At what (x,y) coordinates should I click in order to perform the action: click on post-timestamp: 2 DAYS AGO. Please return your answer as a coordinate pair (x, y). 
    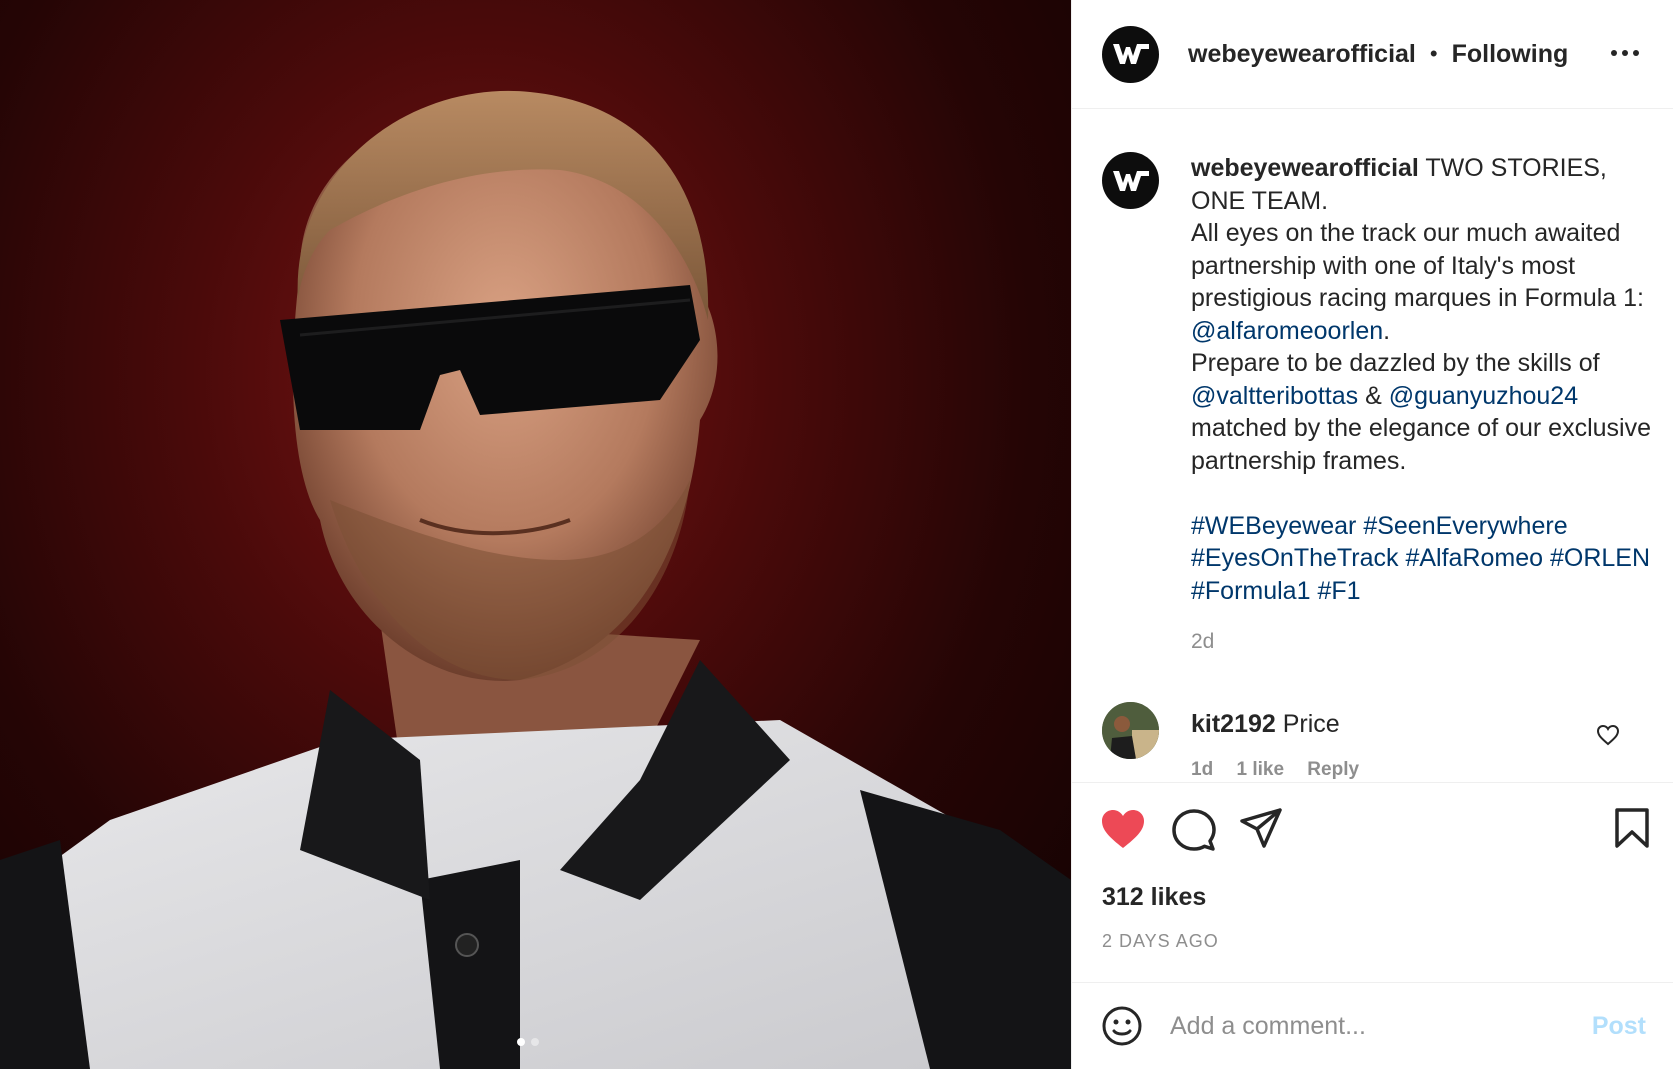
    Looking at the image, I should click on (1160, 941).